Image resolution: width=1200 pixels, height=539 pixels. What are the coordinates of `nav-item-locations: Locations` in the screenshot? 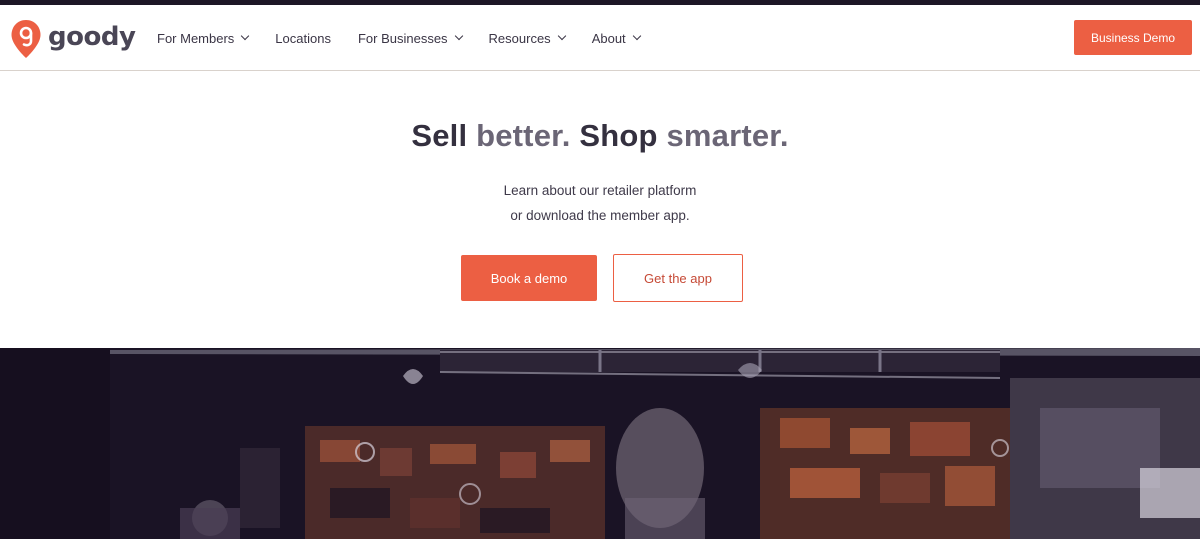 It's located at (303, 38).